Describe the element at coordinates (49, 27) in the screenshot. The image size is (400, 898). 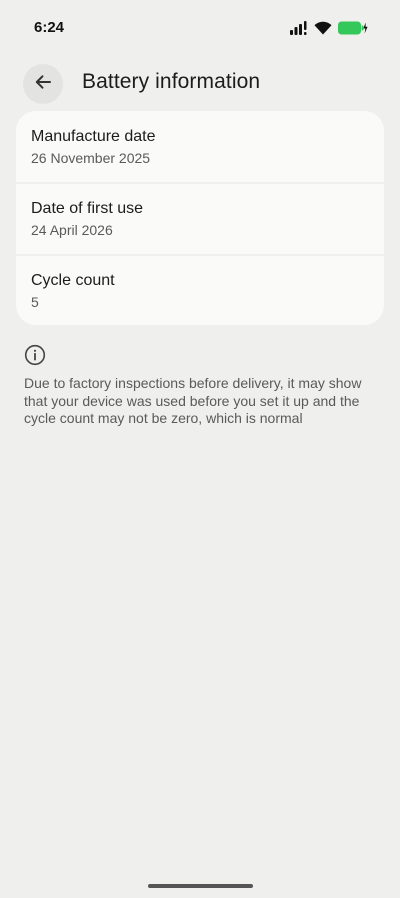
I see `status-time: 6:24` at that location.